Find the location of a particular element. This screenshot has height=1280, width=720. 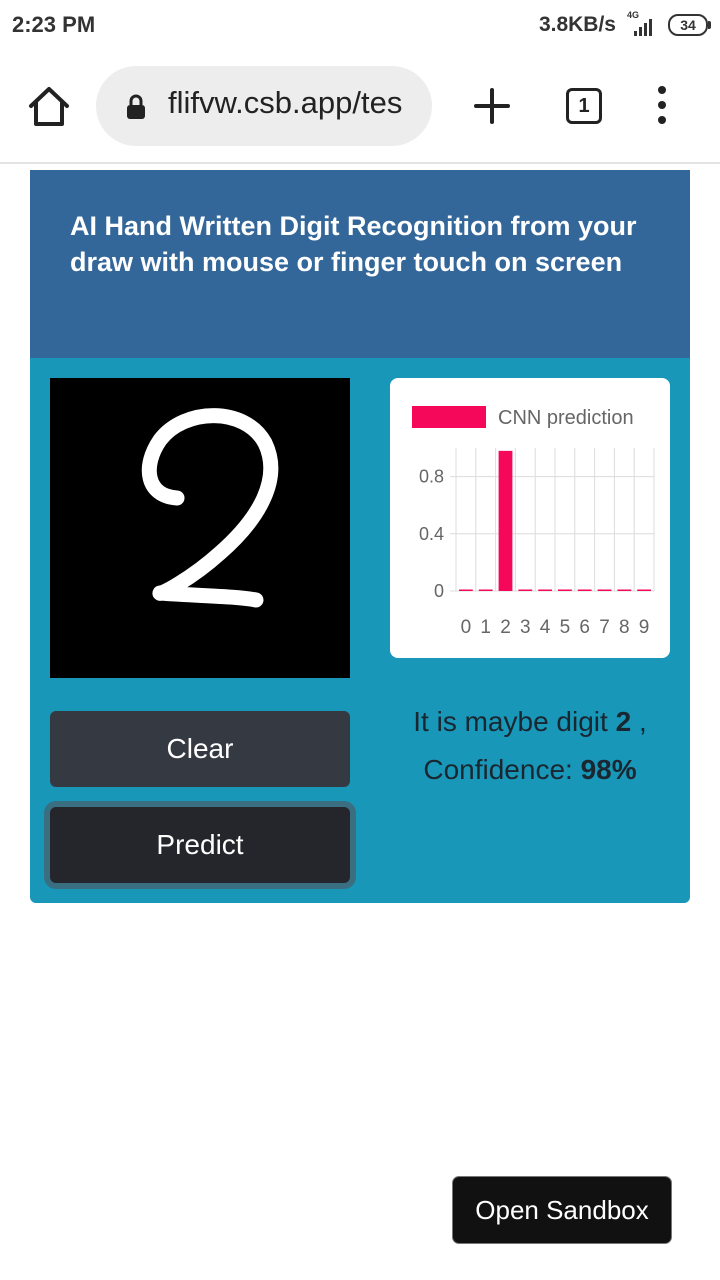

x-tick-label: 1 is located at coordinates (485, 627).